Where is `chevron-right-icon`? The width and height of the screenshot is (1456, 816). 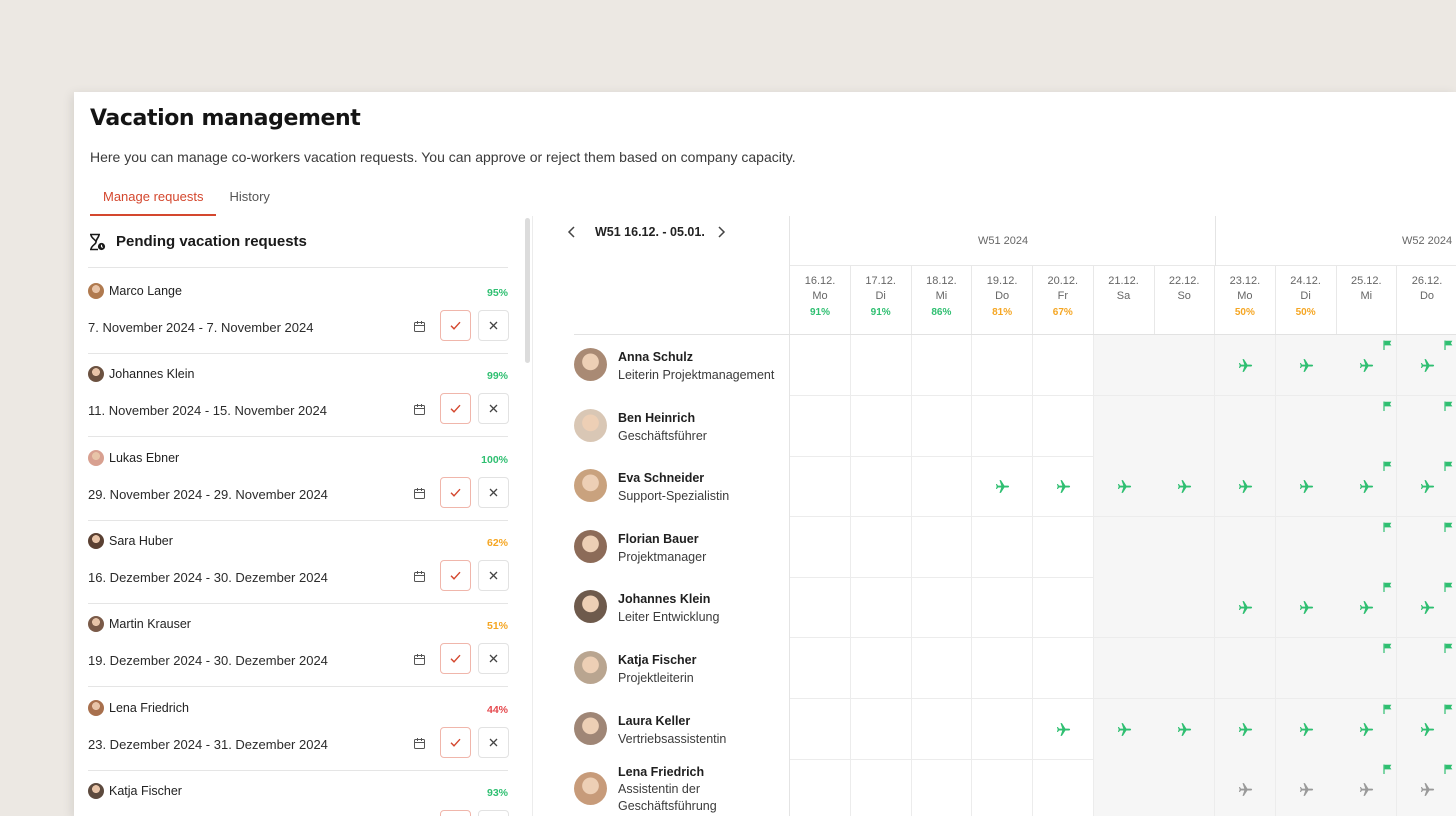 chevron-right-icon is located at coordinates (721, 232).